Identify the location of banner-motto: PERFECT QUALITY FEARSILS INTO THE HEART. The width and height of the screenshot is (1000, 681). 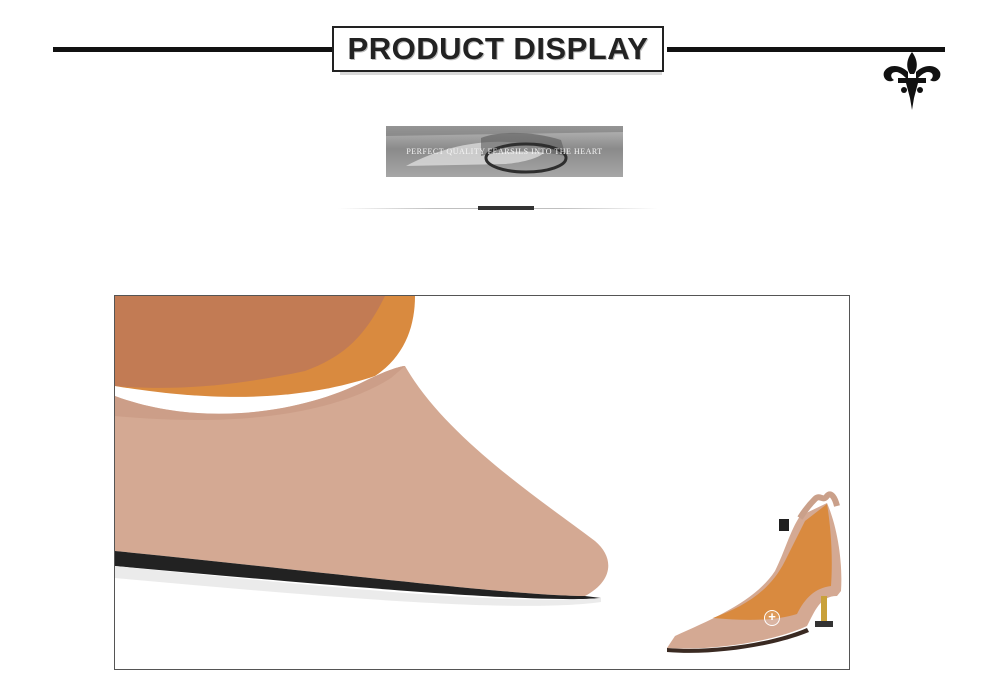
(504, 151).